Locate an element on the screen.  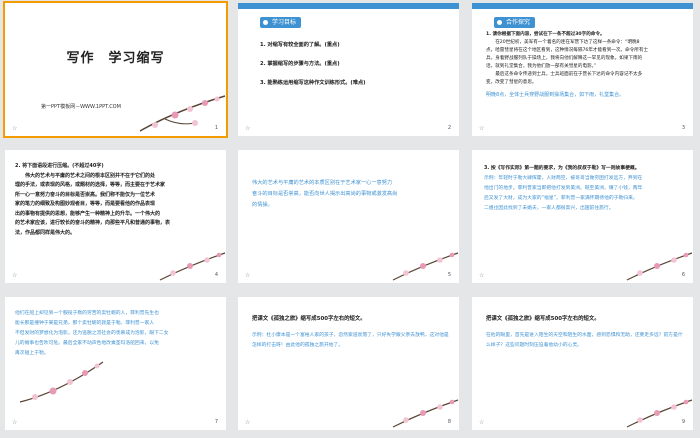
slide-number: 8 is located at coordinates (449, 422).